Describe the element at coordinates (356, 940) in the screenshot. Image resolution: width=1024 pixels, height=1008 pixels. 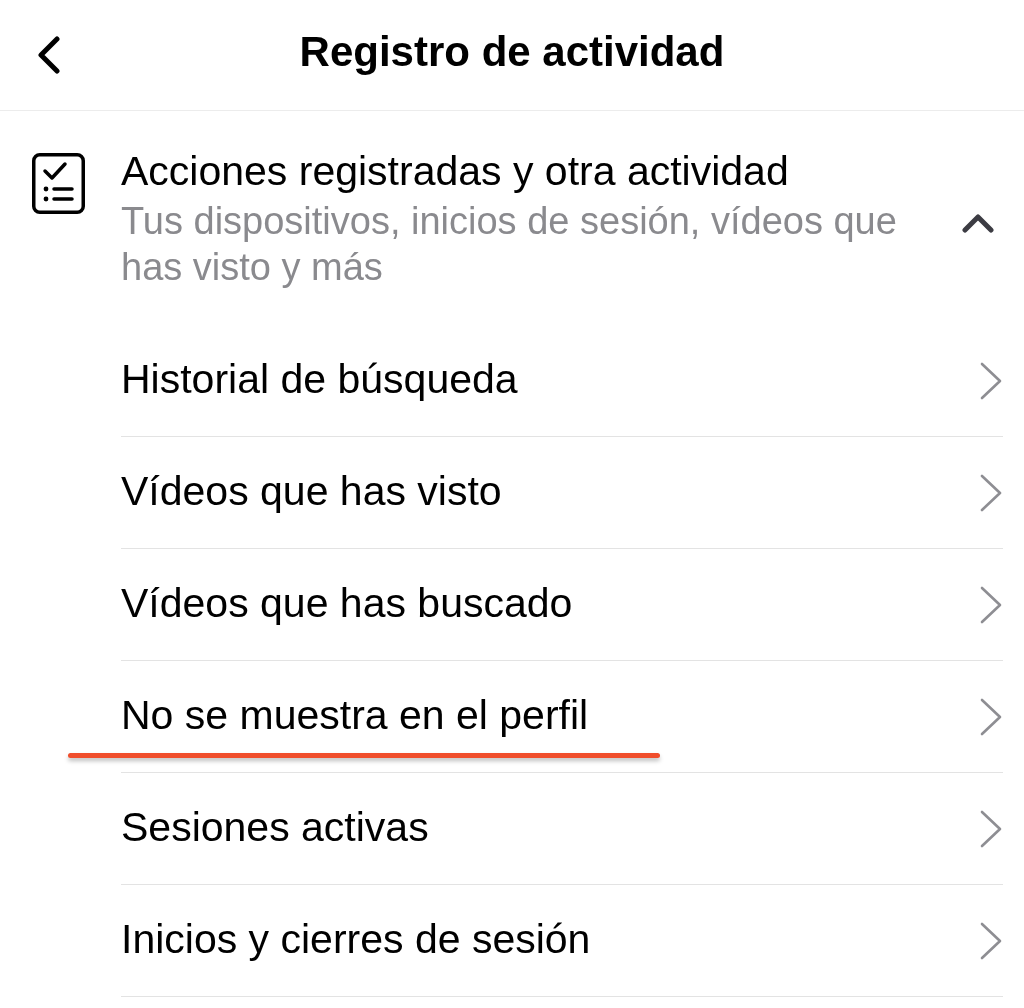
I see `menu-item-label: Inicios y cierres de sesión` at that location.